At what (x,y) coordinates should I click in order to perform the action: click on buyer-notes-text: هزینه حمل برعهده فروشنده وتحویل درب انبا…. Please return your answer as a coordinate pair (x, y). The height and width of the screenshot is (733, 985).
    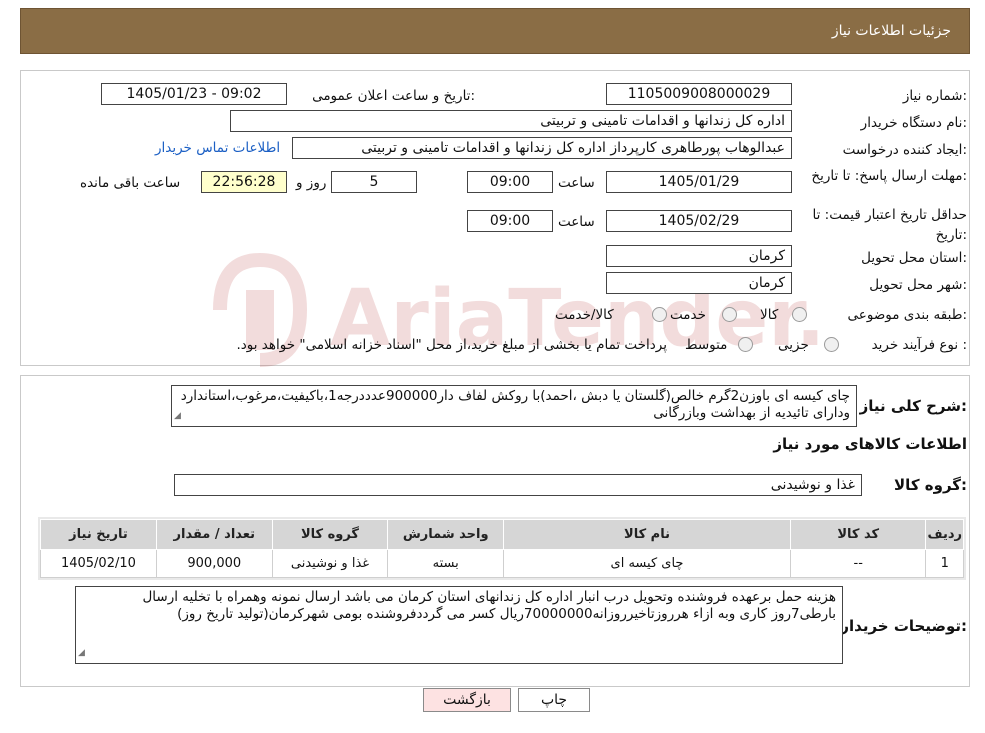
    Looking at the image, I should click on (489, 605).